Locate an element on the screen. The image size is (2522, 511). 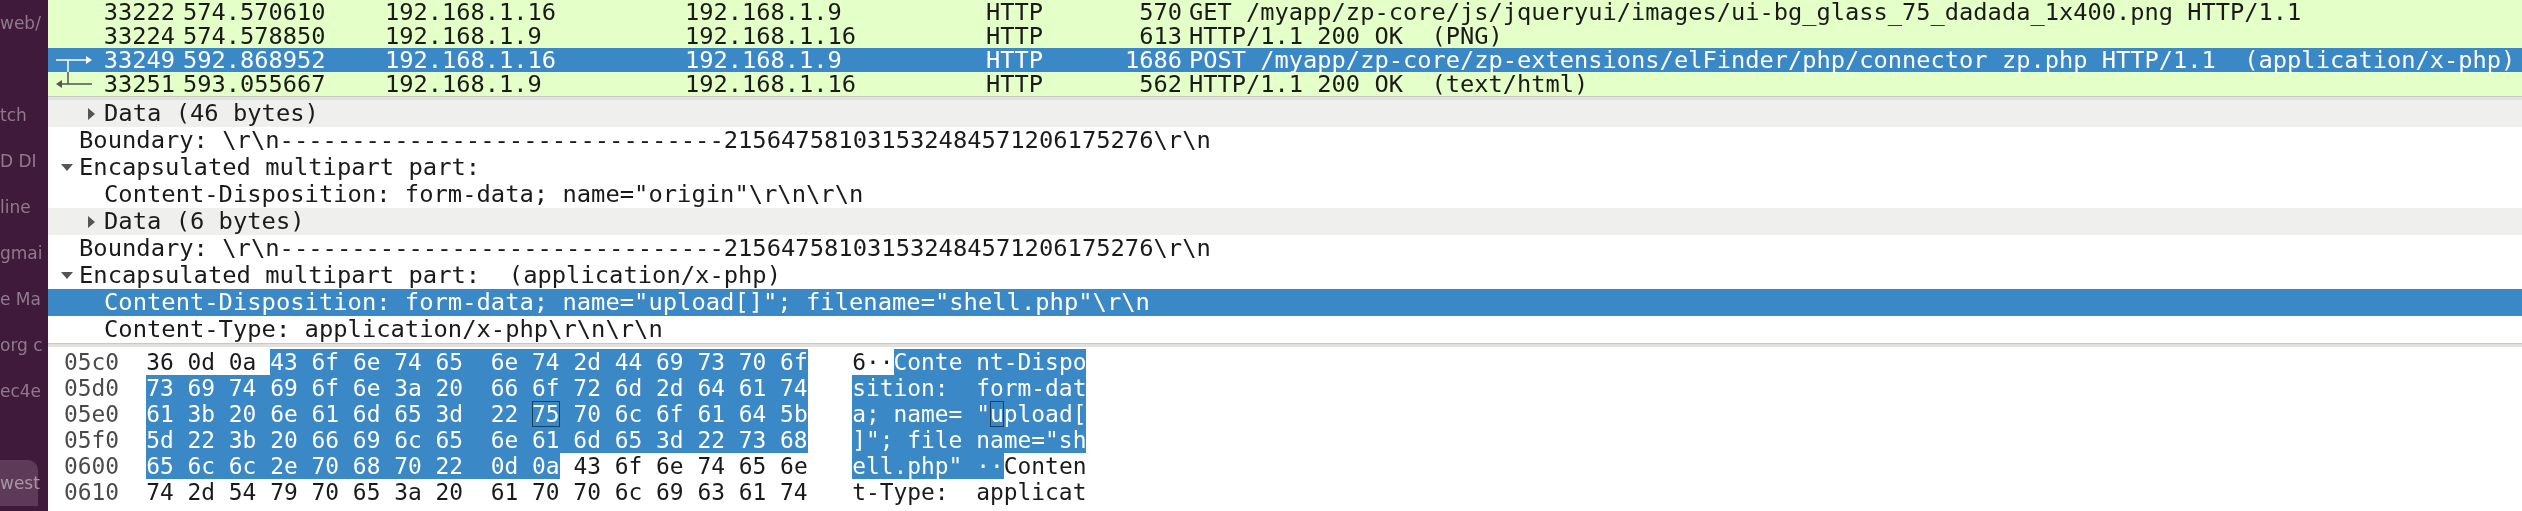
tree-label: Data (6 bytes) is located at coordinates (204, 221).